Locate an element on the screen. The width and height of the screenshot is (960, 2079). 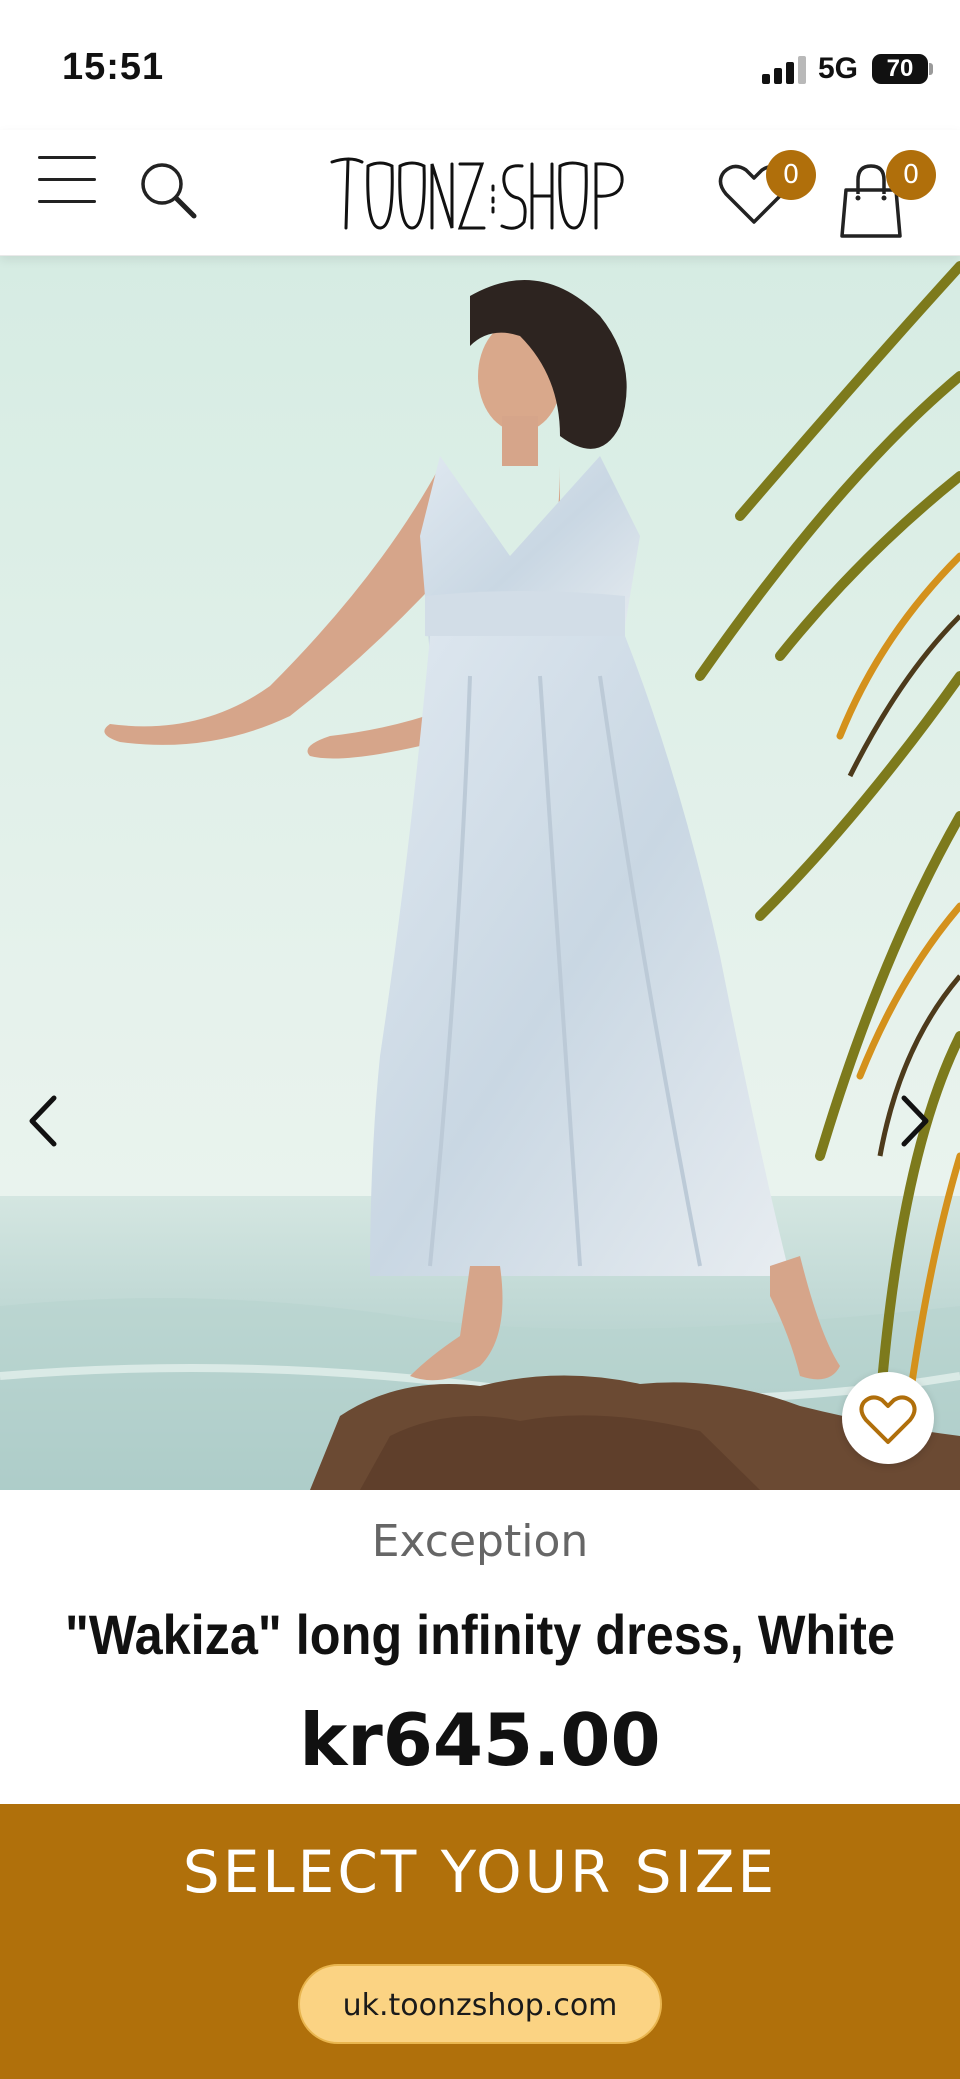
cart-button: 0 is located at coordinates (891, 194).